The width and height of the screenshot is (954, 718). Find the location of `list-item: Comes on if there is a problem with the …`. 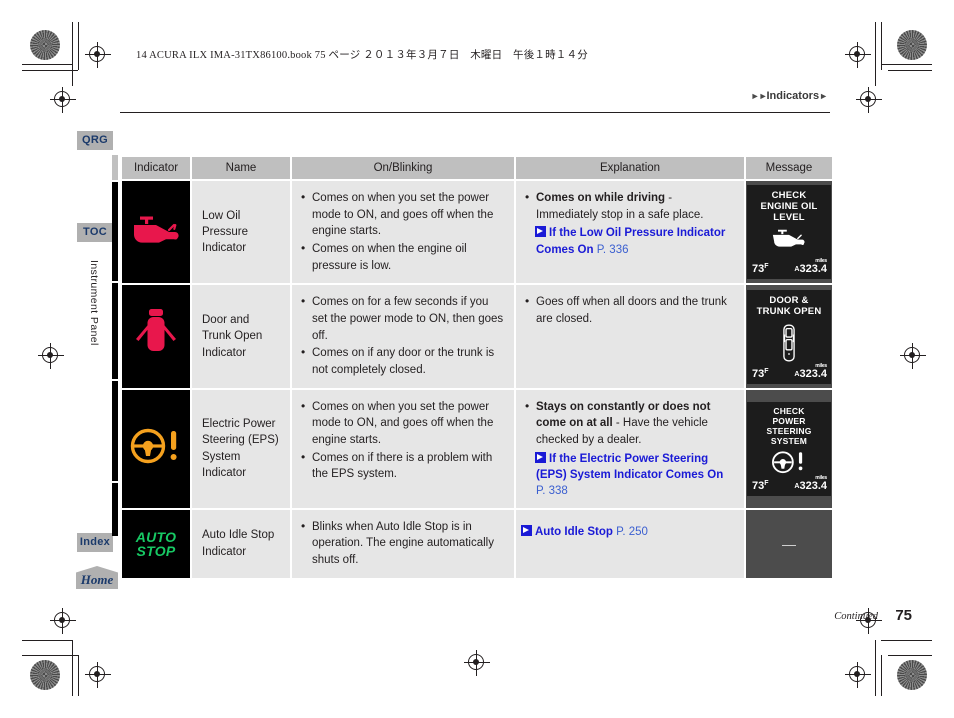

list-item: Comes on if there is a problem with the … is located at coordinates (402, 466).